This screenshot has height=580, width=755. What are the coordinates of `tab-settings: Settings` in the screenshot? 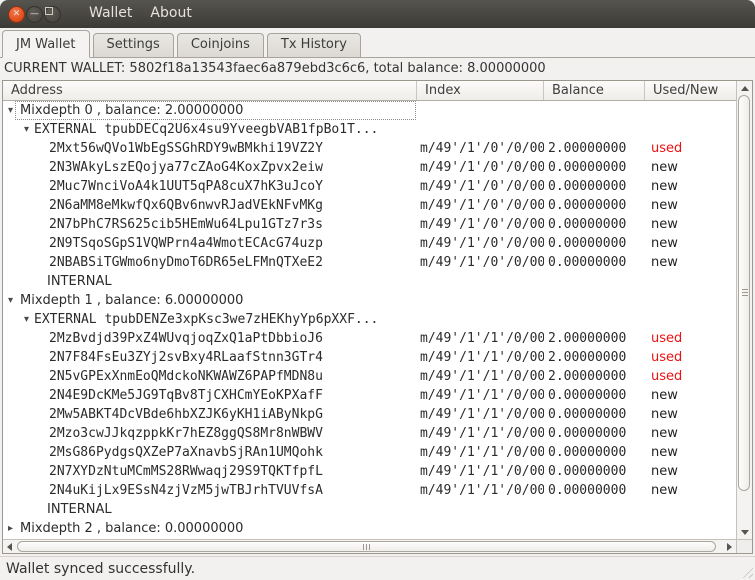 It's located at (133, 45).